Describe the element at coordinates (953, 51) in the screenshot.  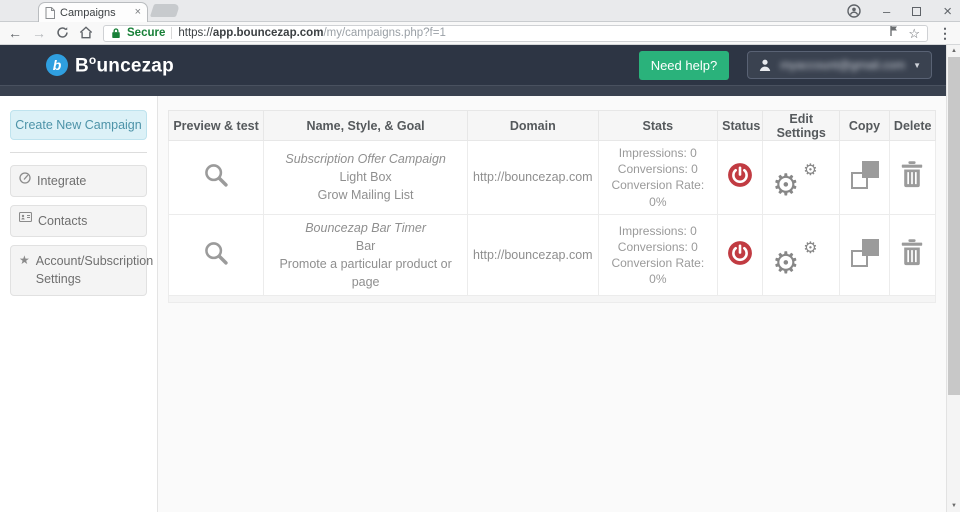
I see `scrollbar-up-icon: ▲` at that location.